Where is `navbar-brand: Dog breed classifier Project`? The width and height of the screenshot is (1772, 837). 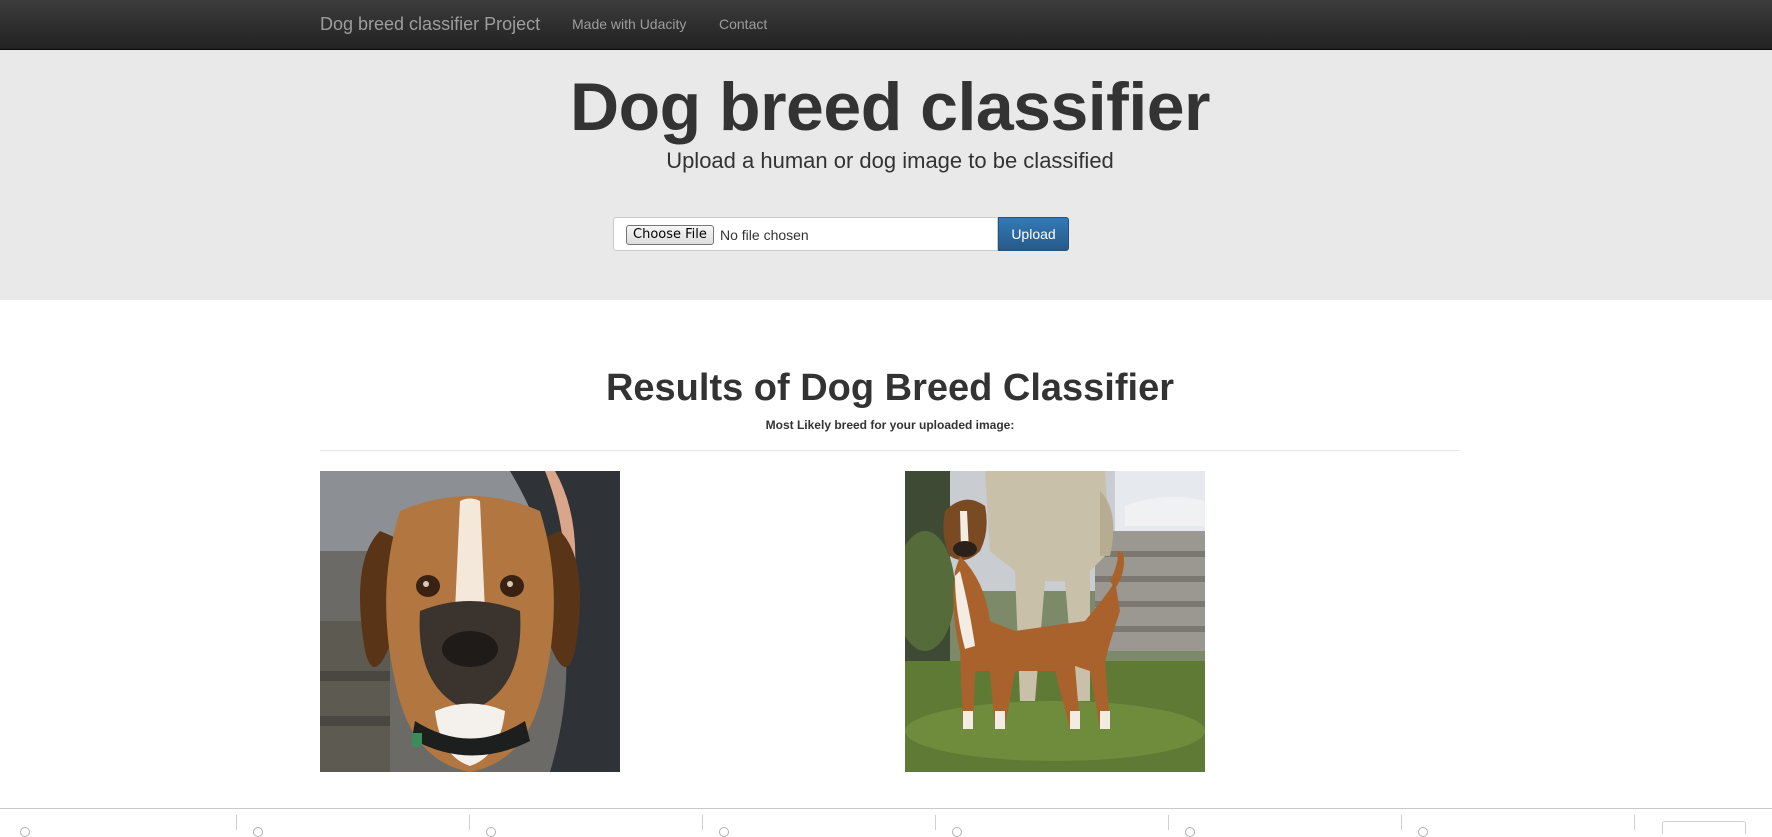
navbar-brand: Dog breed classifier Project is located at coordinates (430, 24).